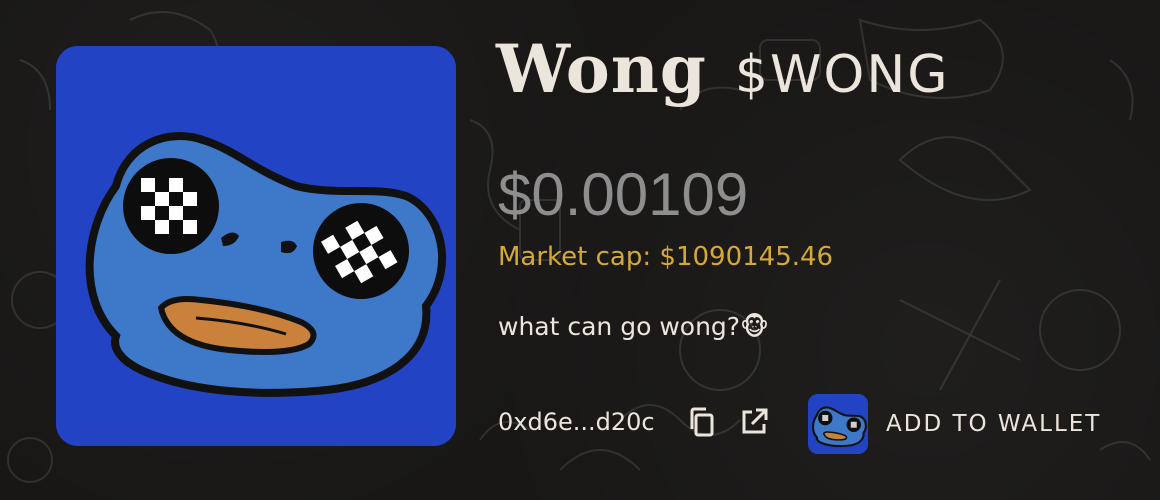 Image resolution: width=1160 pixels, height=500 pixels. What do you see at coordinates (633, 326) in the screenshot?
I see `token-tagline: what can go wong?🐵` at bounding box center [633, 326].